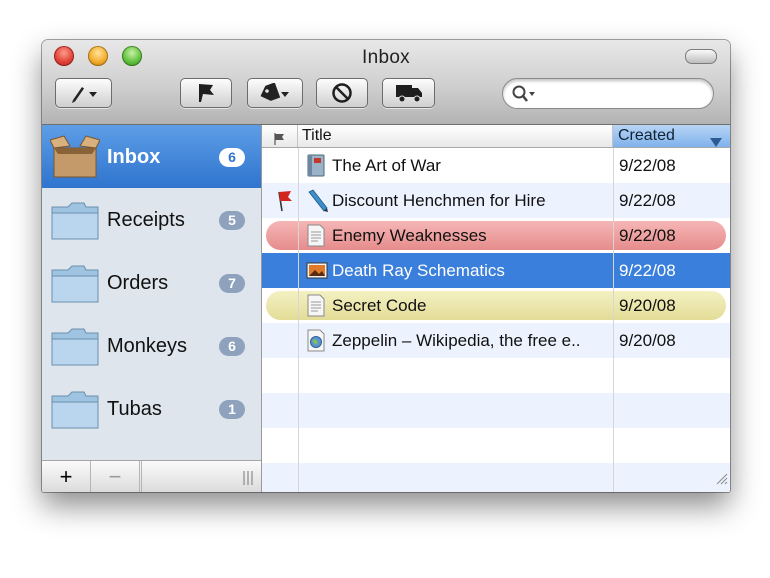 This screenshot has width=770, height=578. What do you see at coordinates (75, 157) in the screenshot?
I see `inbox-box-icon` at bounding box center [75, 157].